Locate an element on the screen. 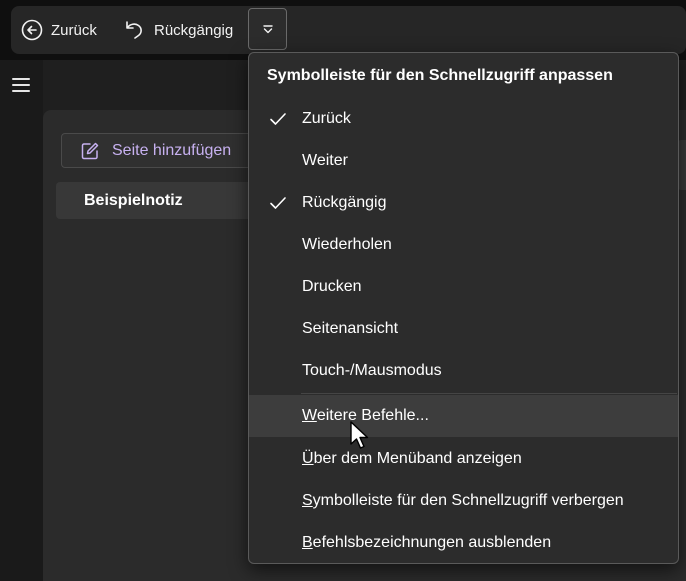  menu-item-label: Zurück is located at coordinates (326, 118).